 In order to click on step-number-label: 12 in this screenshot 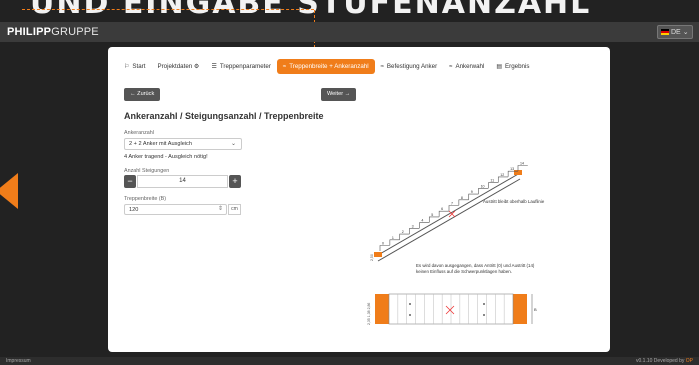, I will do `click(502, 175)`.